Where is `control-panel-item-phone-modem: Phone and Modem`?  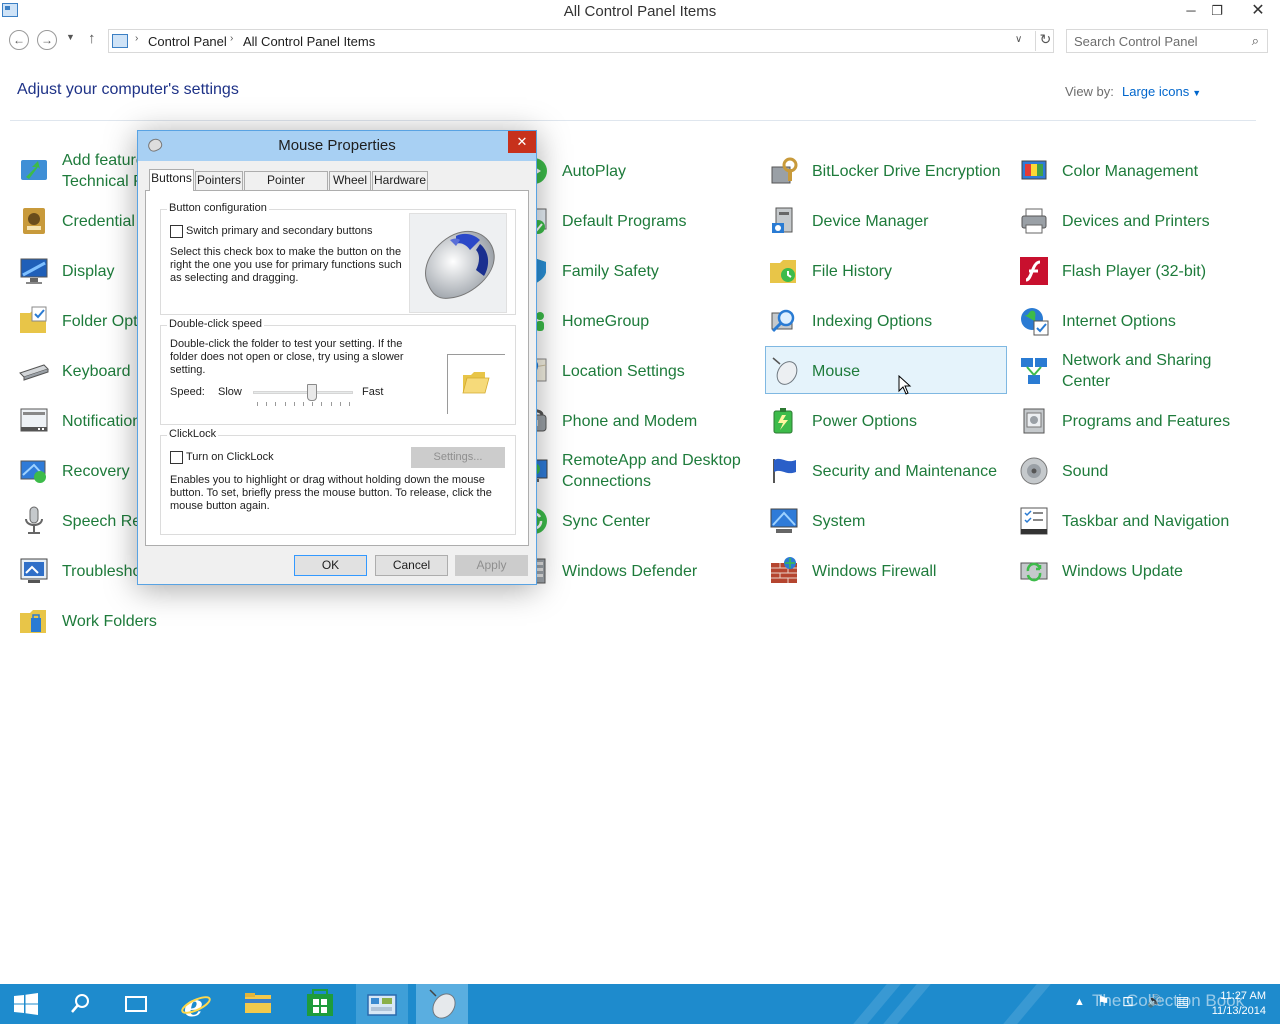 control-panel-item-phone-modem: Phone and Modem is located at coordinates (636, 421).